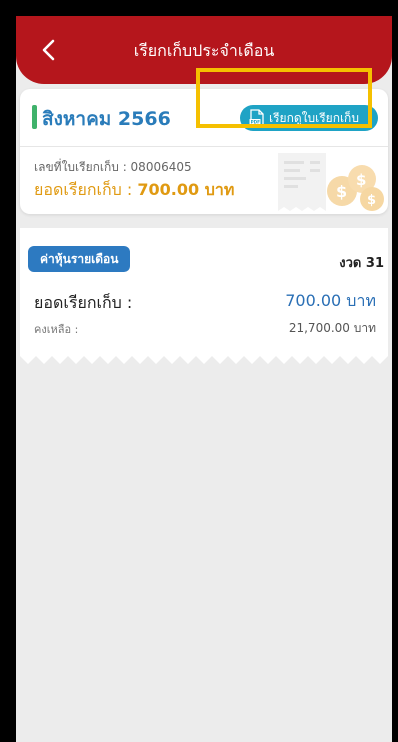 The height and width of the screenshot is (742, 398). Describe the element at coordinates (86, 189) in the screenshot. I see `bill-total-label: ยอดเรียกเก็บ :` at that location.